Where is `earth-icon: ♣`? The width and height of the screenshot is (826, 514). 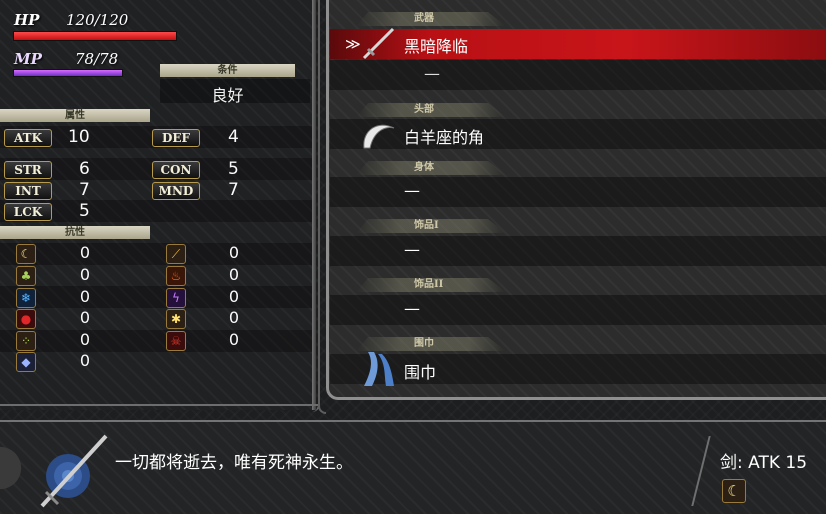
earth-icon: ♣ is located at coordinates (26, 276).